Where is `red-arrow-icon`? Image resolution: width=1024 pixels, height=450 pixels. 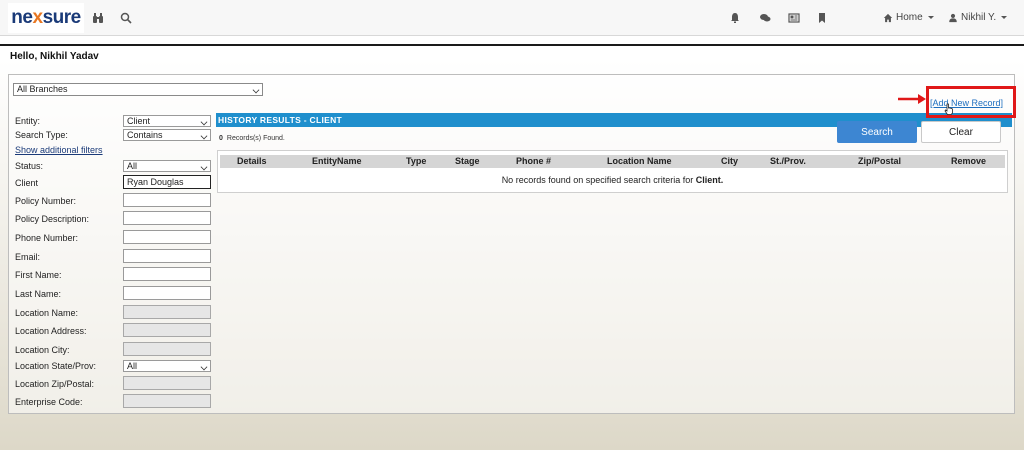 red-arrow-icon is located at coordinates (912, 99).